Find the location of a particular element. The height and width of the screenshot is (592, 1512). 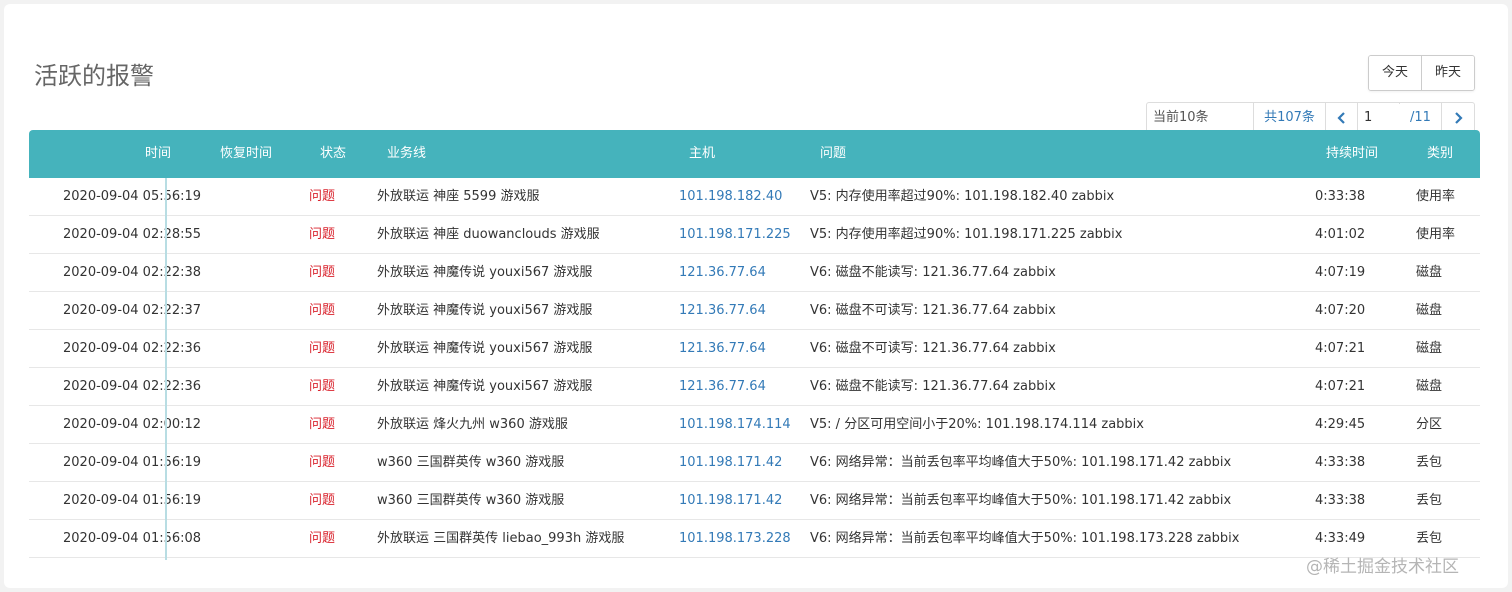

prev-page-button is located at coordinates (1342, 118).